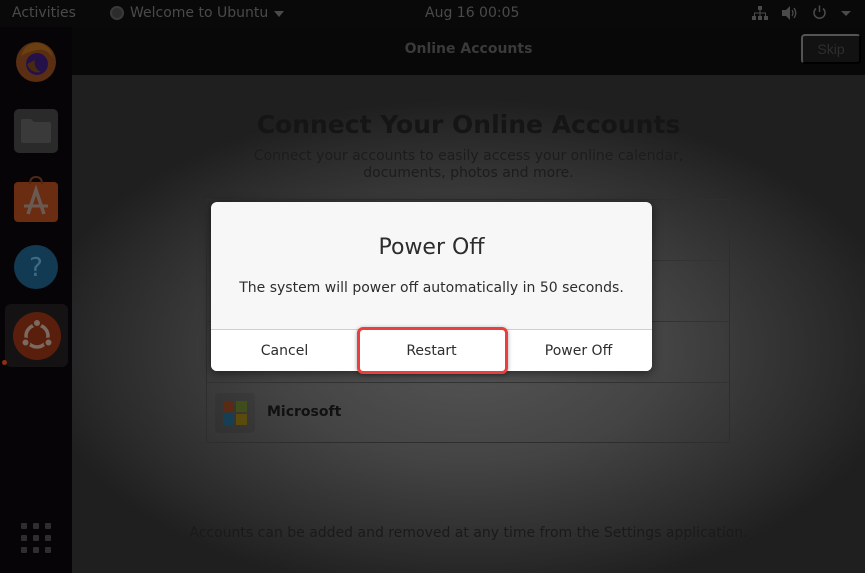 Image resolution: width=865 pixels, height=573 pixels. I want to click on power-off-button: Power Off, so click(578, 350).